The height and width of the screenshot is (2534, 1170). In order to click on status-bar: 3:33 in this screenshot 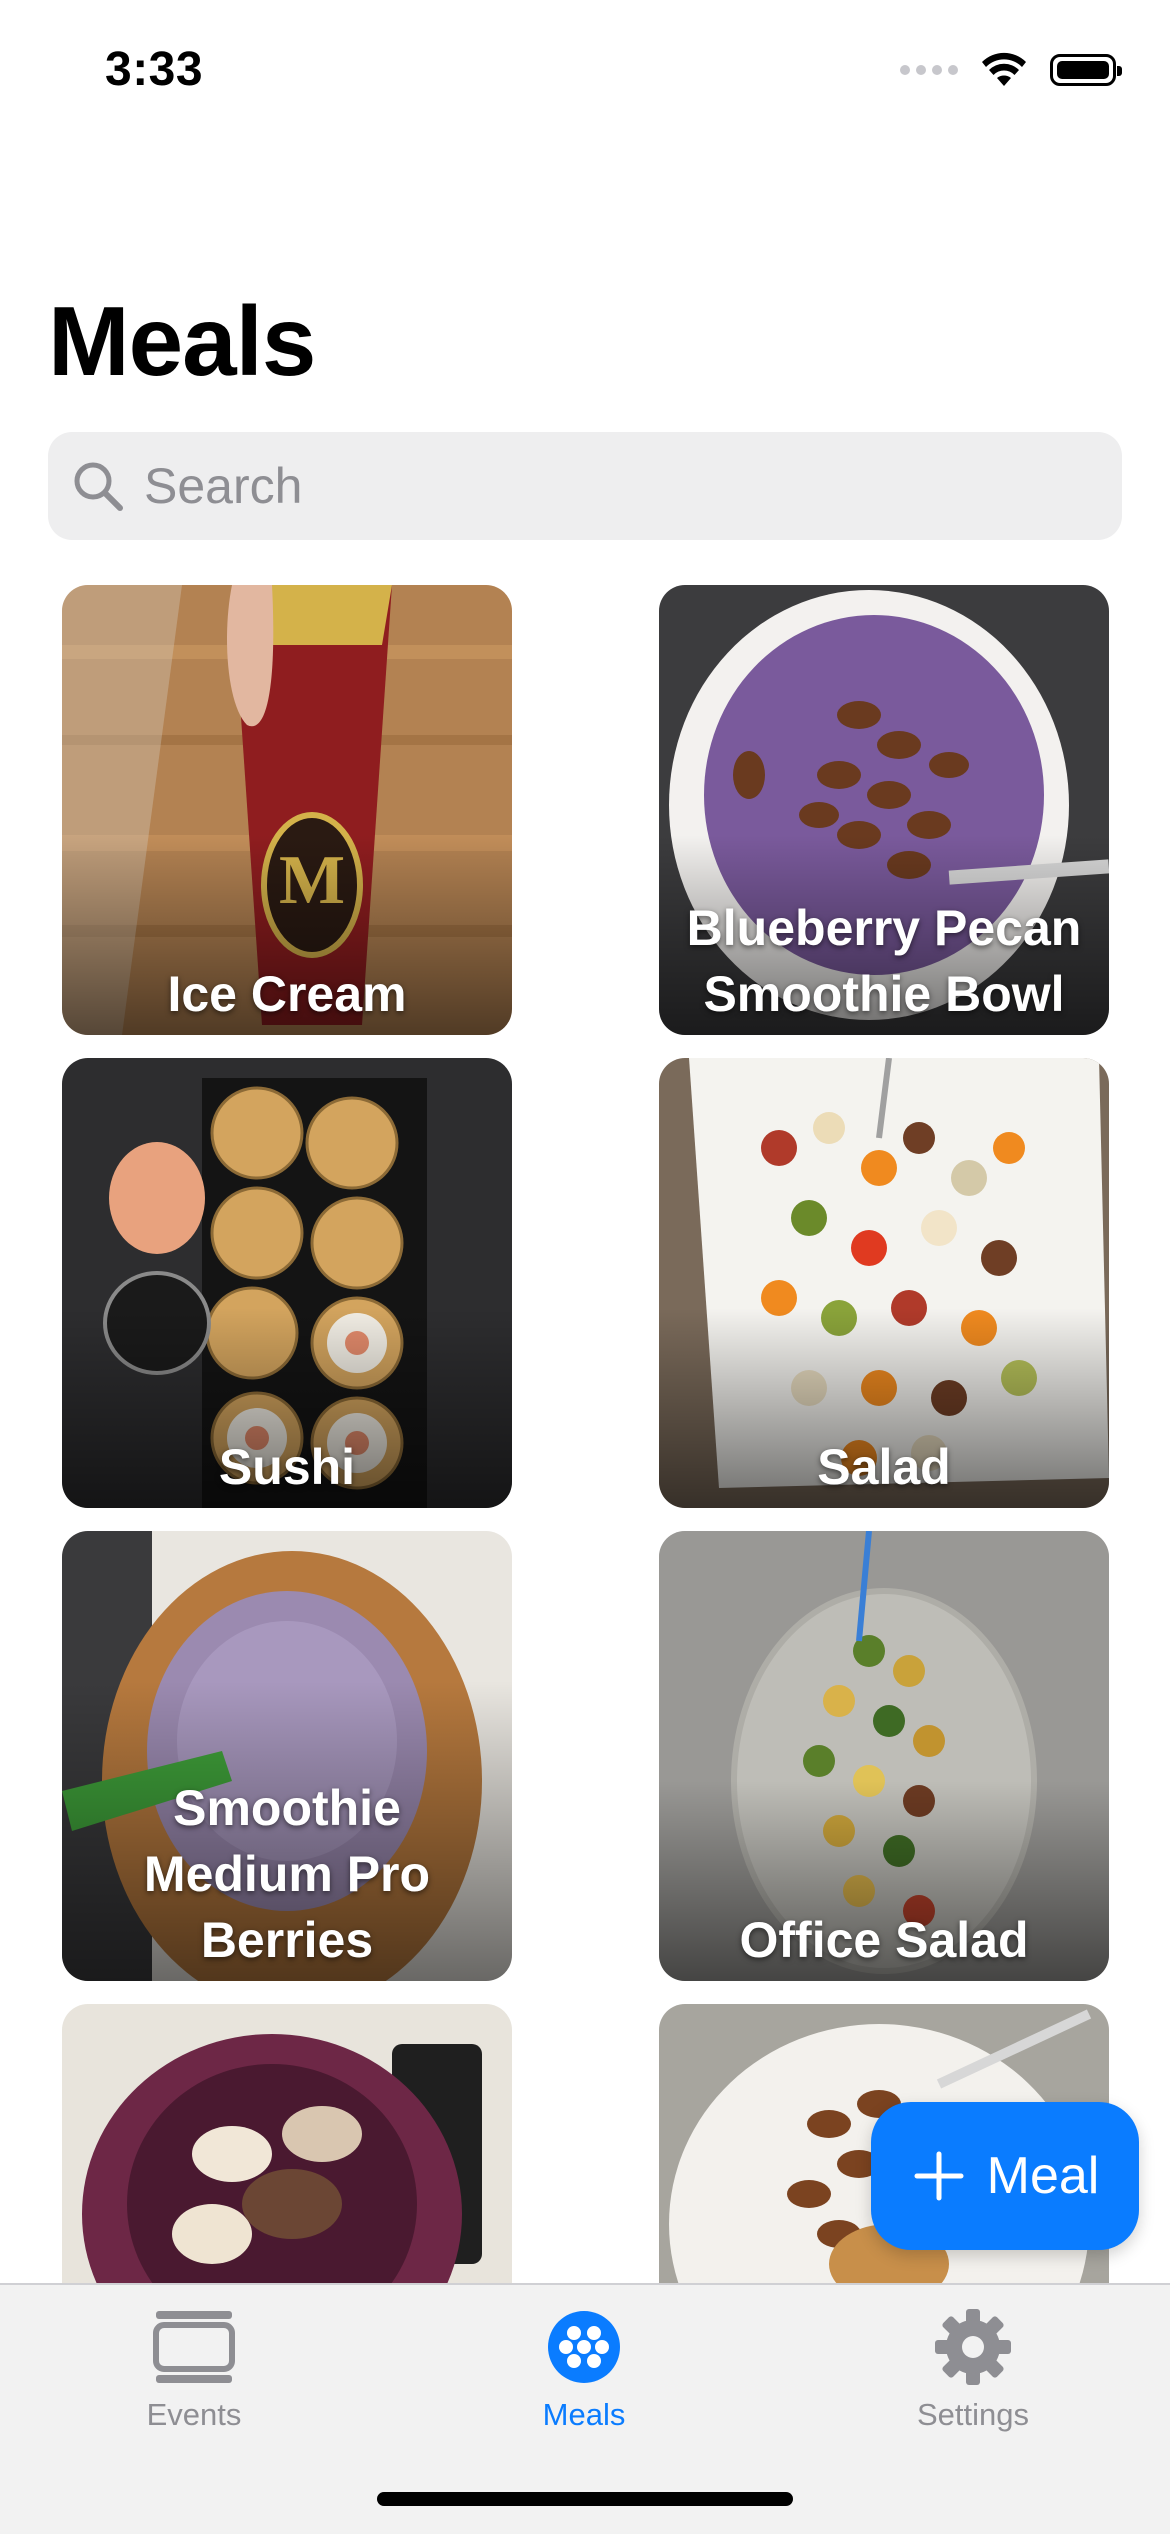, I will do `click(585, 75)`.